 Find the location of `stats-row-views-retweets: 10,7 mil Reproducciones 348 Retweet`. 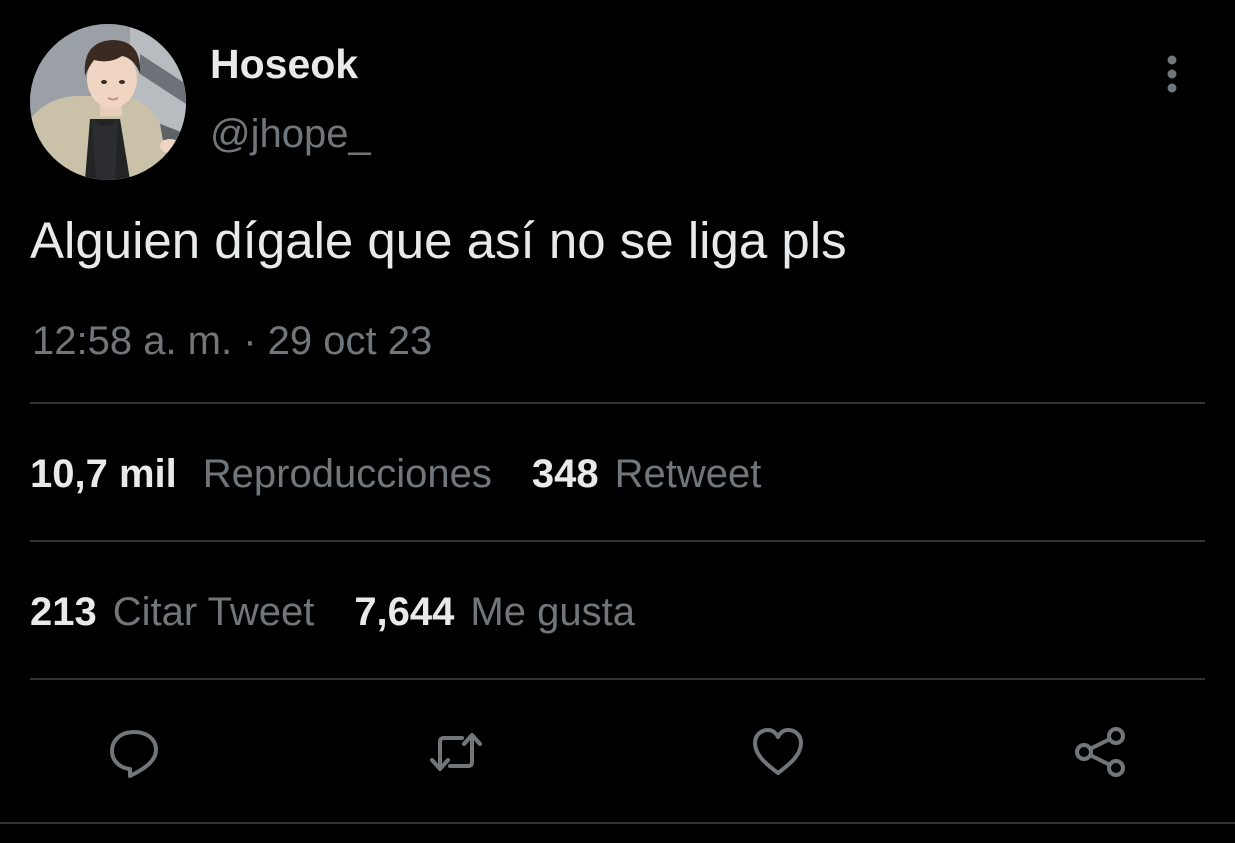

stats-row-views-retweets: 10,7 mil Reproducciones 348 Retweet is located at coordinates (415, 474).